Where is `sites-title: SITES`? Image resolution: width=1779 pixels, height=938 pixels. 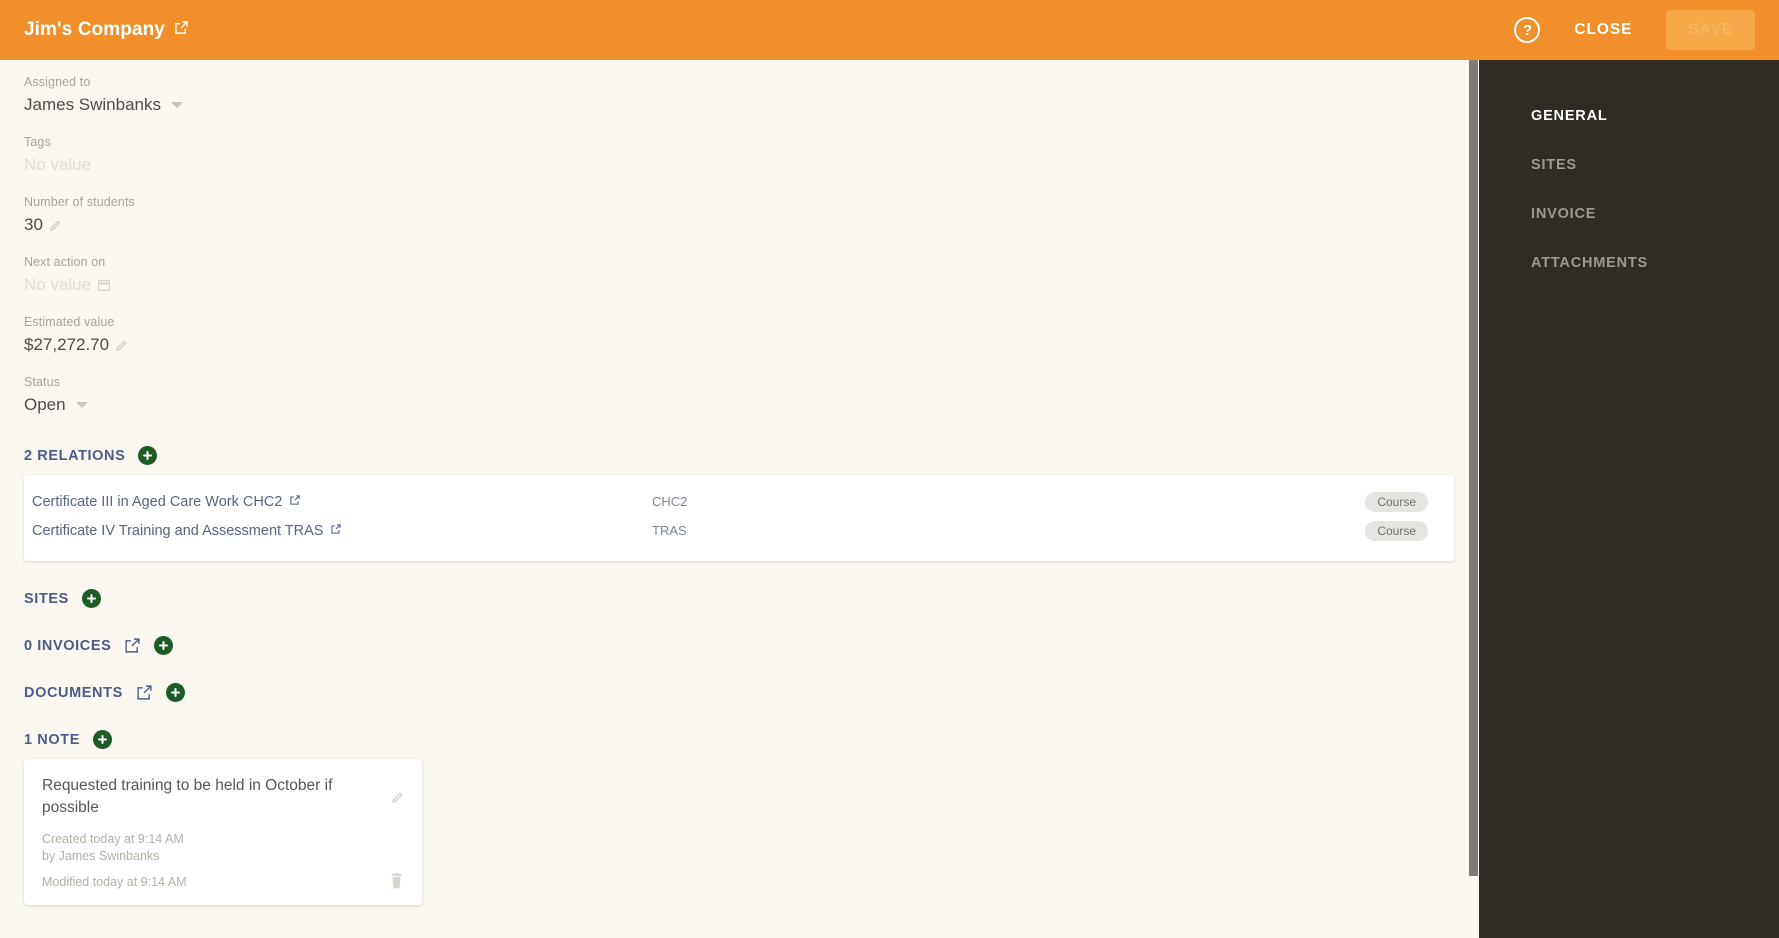 sites-title: SITES is located at coordinates (46, 598).